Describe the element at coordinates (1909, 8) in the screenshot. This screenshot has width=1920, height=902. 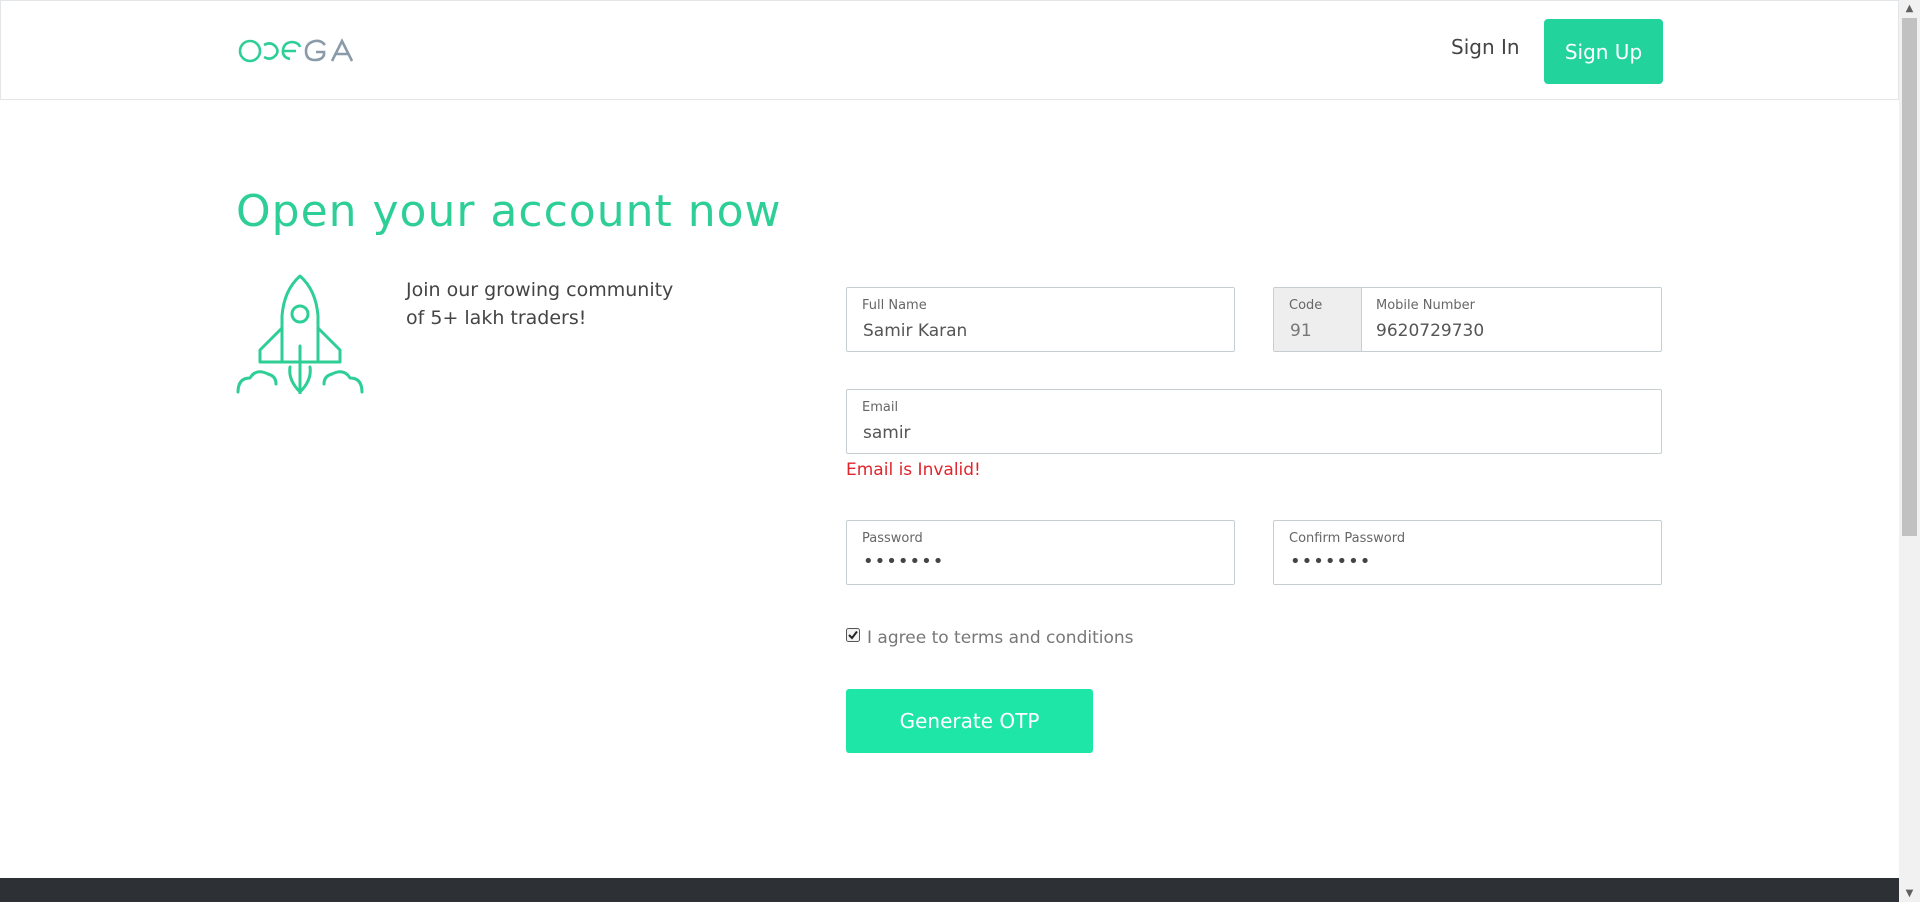
I see `scroll-up-arrow-icon: ▲` at that location.